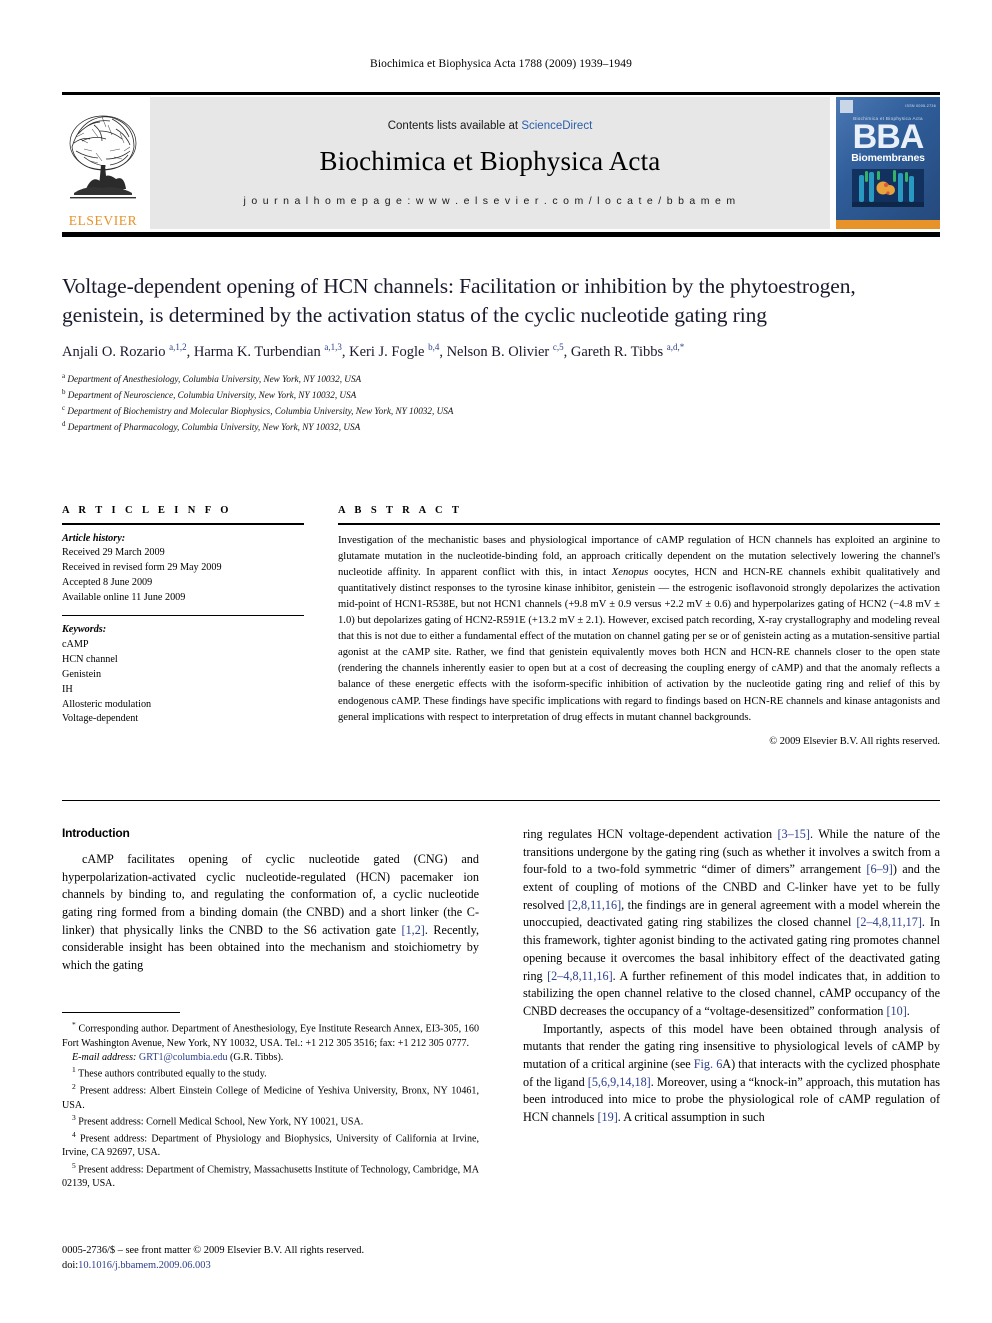 Image resolution: width=992 pixels, height=1323 pixels. I want to click on article-history-label: Article history:, so click(94, 538).